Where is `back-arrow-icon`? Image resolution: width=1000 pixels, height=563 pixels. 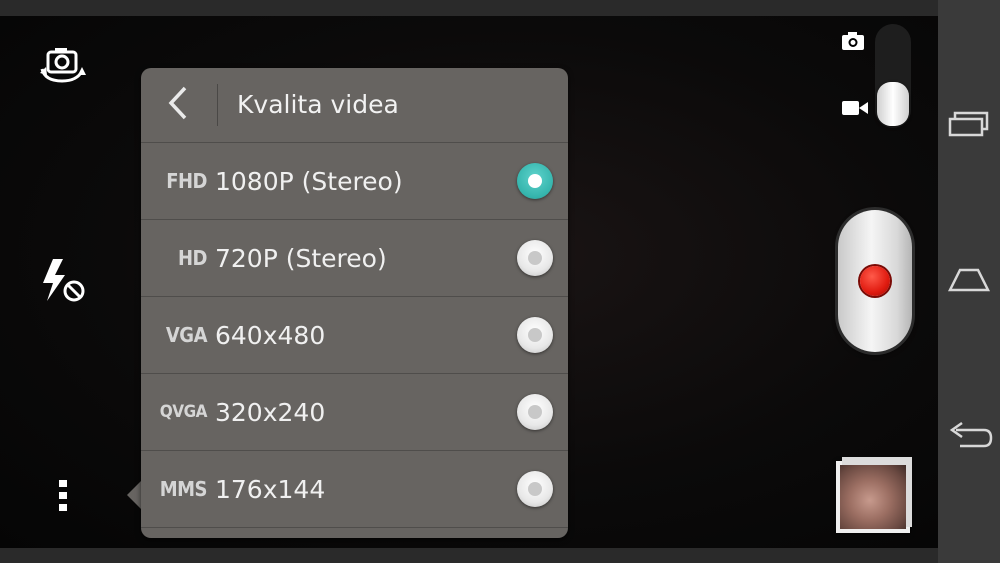
back-arrow-icon is located at coordinates (969, 436).